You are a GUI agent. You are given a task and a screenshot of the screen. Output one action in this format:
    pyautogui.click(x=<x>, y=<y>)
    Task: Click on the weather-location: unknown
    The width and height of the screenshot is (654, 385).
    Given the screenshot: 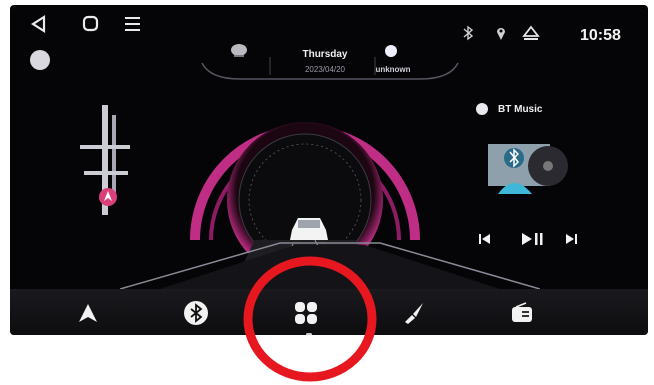 What is the action you would take?
    pyautogui.click(x=393, y=69)
    